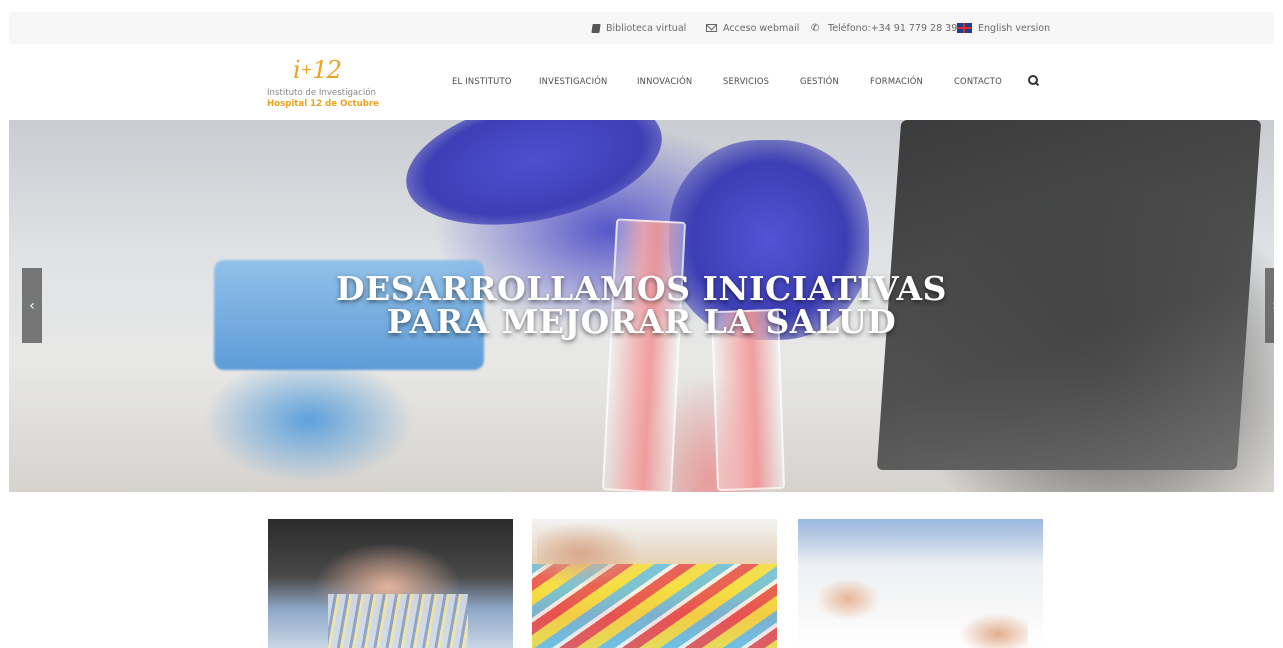  Describe the element at coordinates (746, 81) in the screenshot. I see `nav-servicios: SERVICIOS` at that location.